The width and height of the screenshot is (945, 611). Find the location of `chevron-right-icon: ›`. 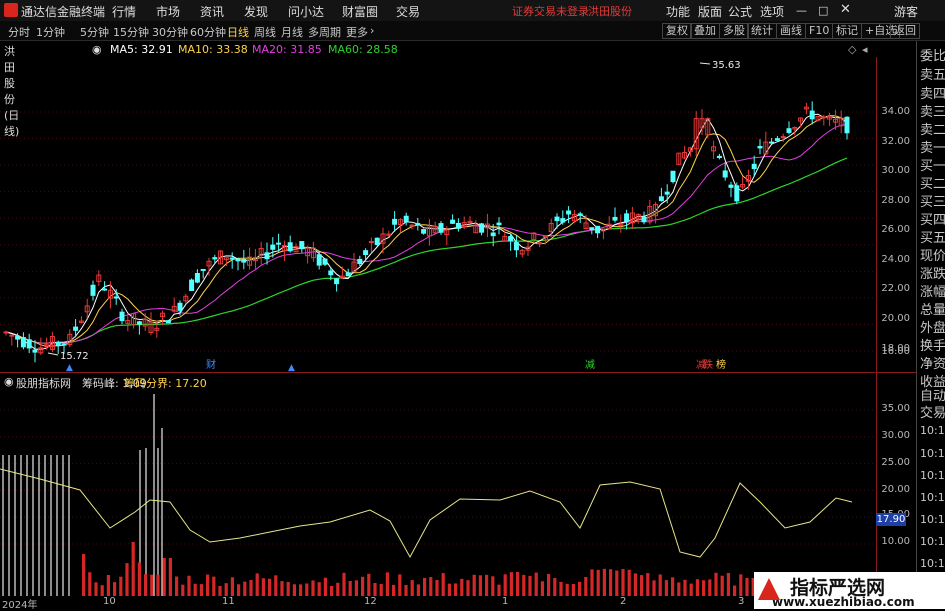

chevron-right-icon: › is located at coordinates (372, 30).